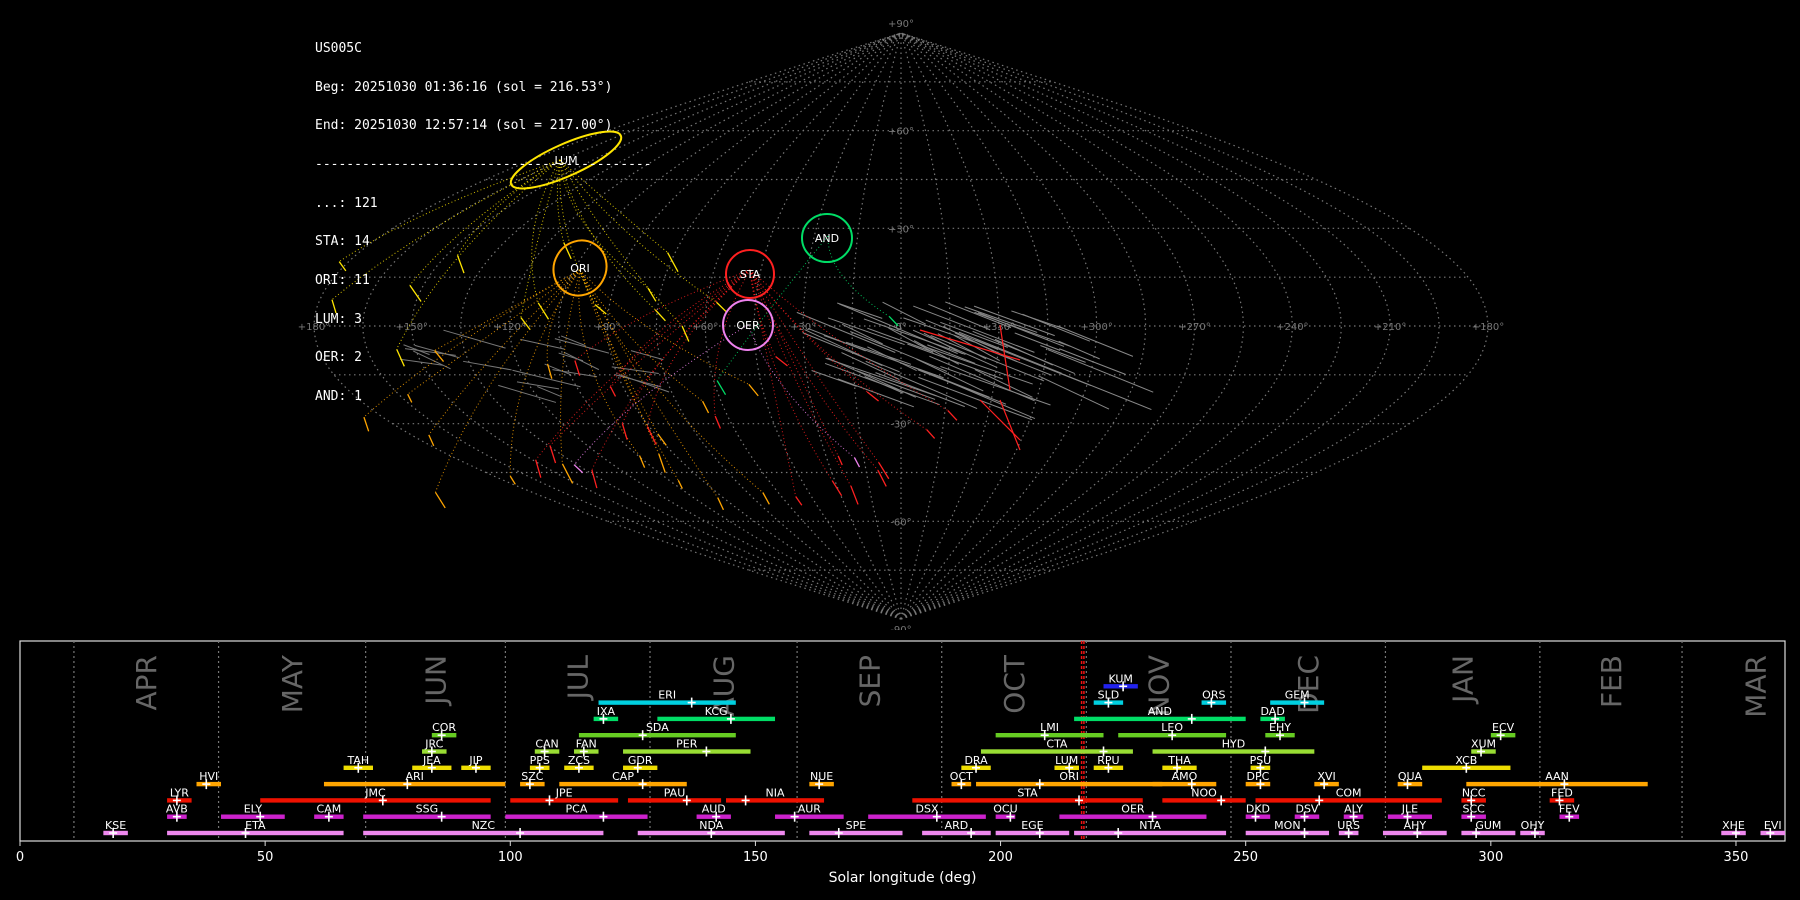 The height and width of the screenshot is (900, 1800). What do you see at coordinates (675, 792) in the screenshot?
I see `shower-label: PAU` at bounding box center [675, 792].